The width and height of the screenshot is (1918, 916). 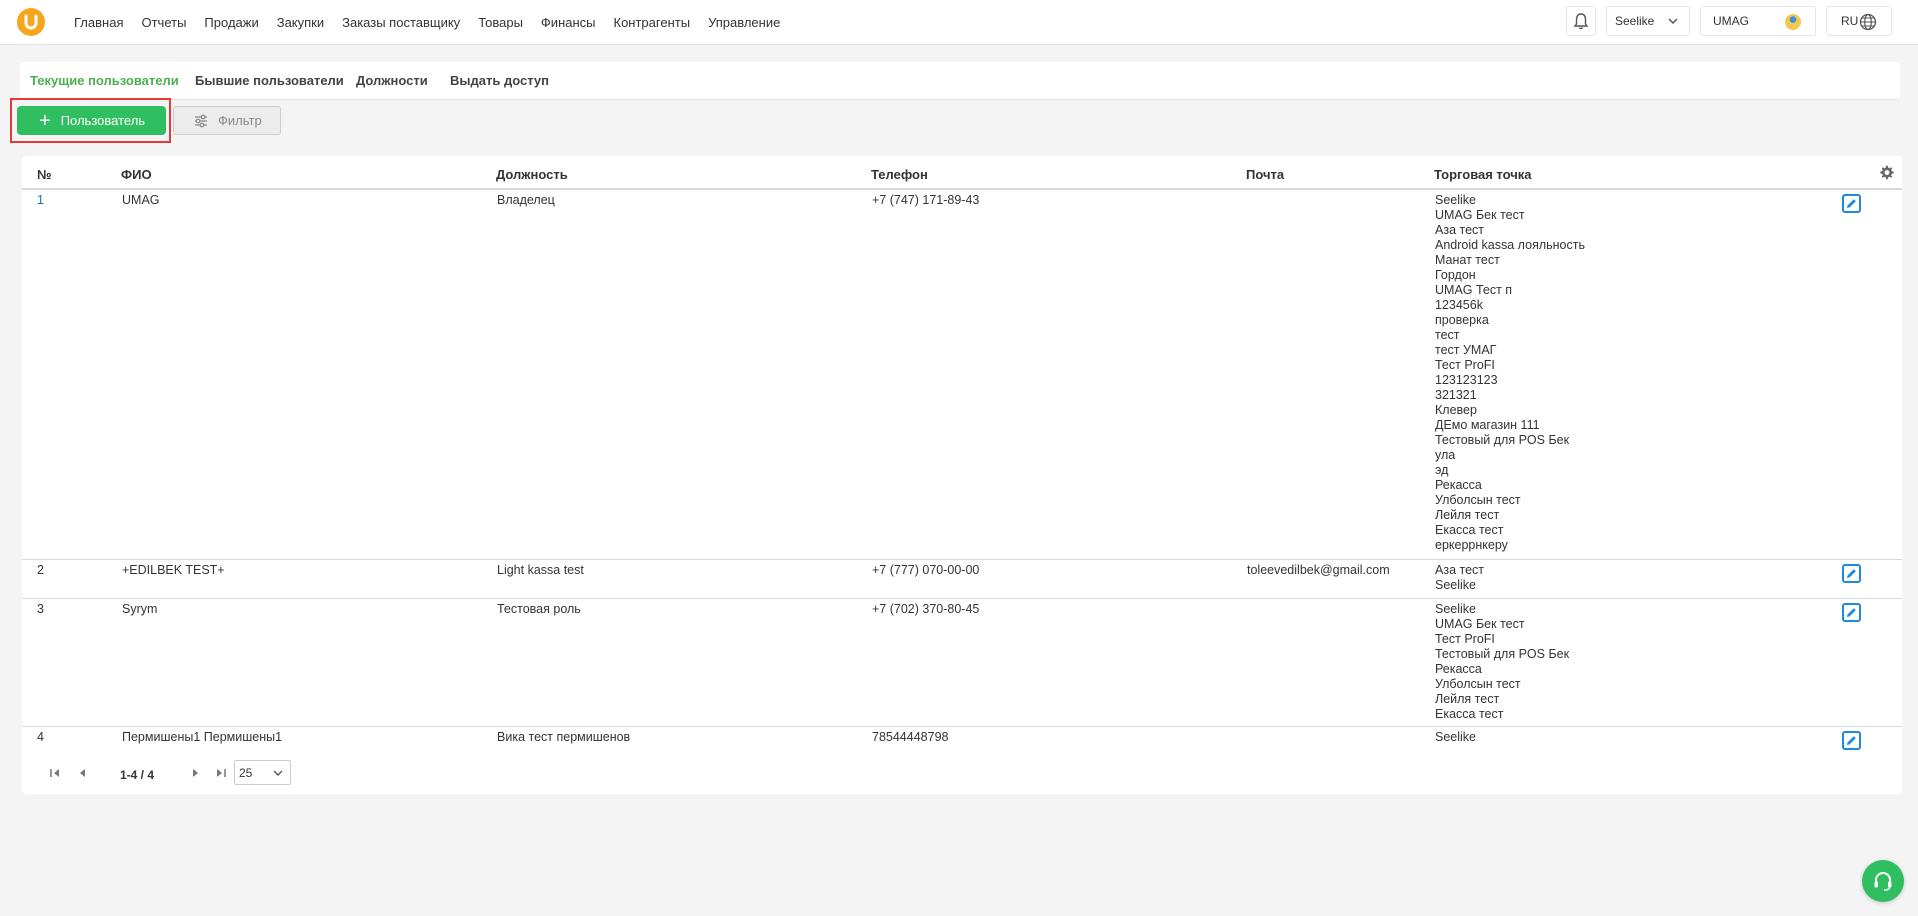 What do you see at coordinates (744, 22) in the screenshot?
I see `nav-item-management: Управление` at bounding box center [744, 22].